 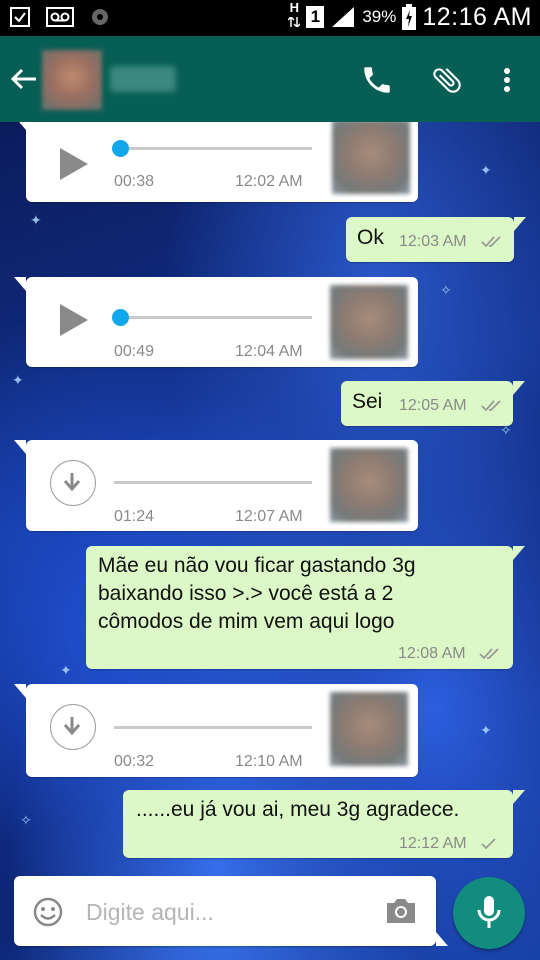 What do you see at coordinates (298, 809) in the screenshot?
I see `message-text: ......eu já vou ai, meu 3g agradece.` at bounding box center [298, 809].